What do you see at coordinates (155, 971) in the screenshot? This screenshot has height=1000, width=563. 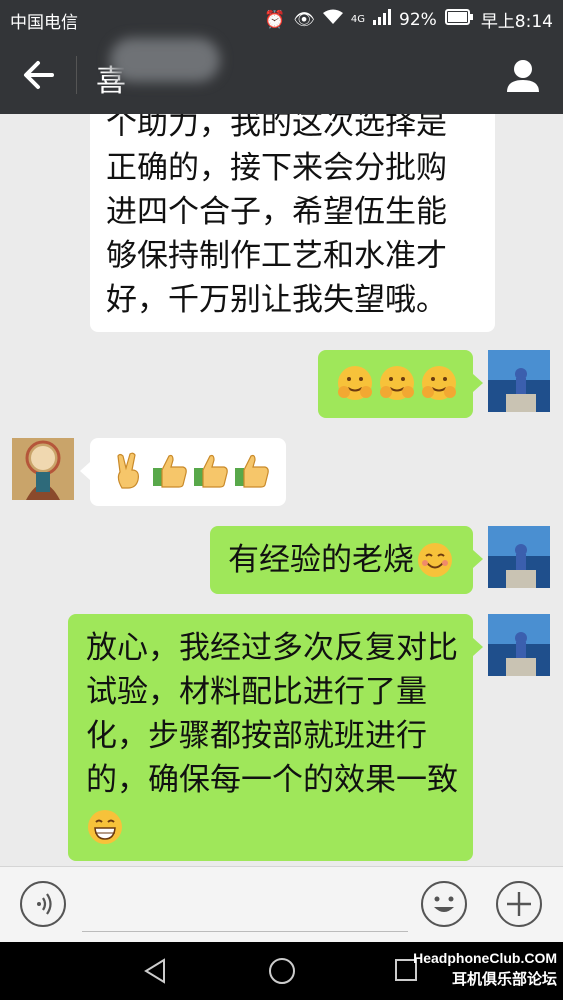 I see `nav-back-icon` at bounding box center [155, 971].